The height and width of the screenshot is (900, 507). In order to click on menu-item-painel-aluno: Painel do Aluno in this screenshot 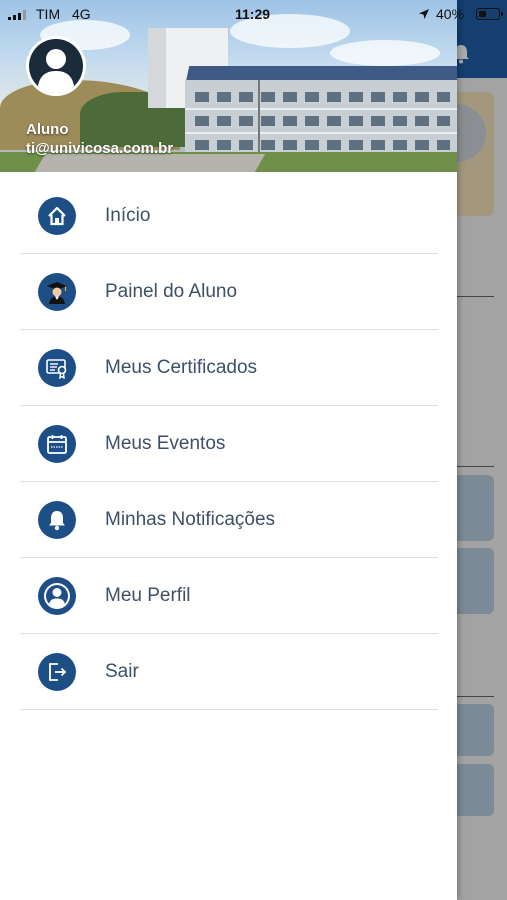, I will do `click(229, 292)`.